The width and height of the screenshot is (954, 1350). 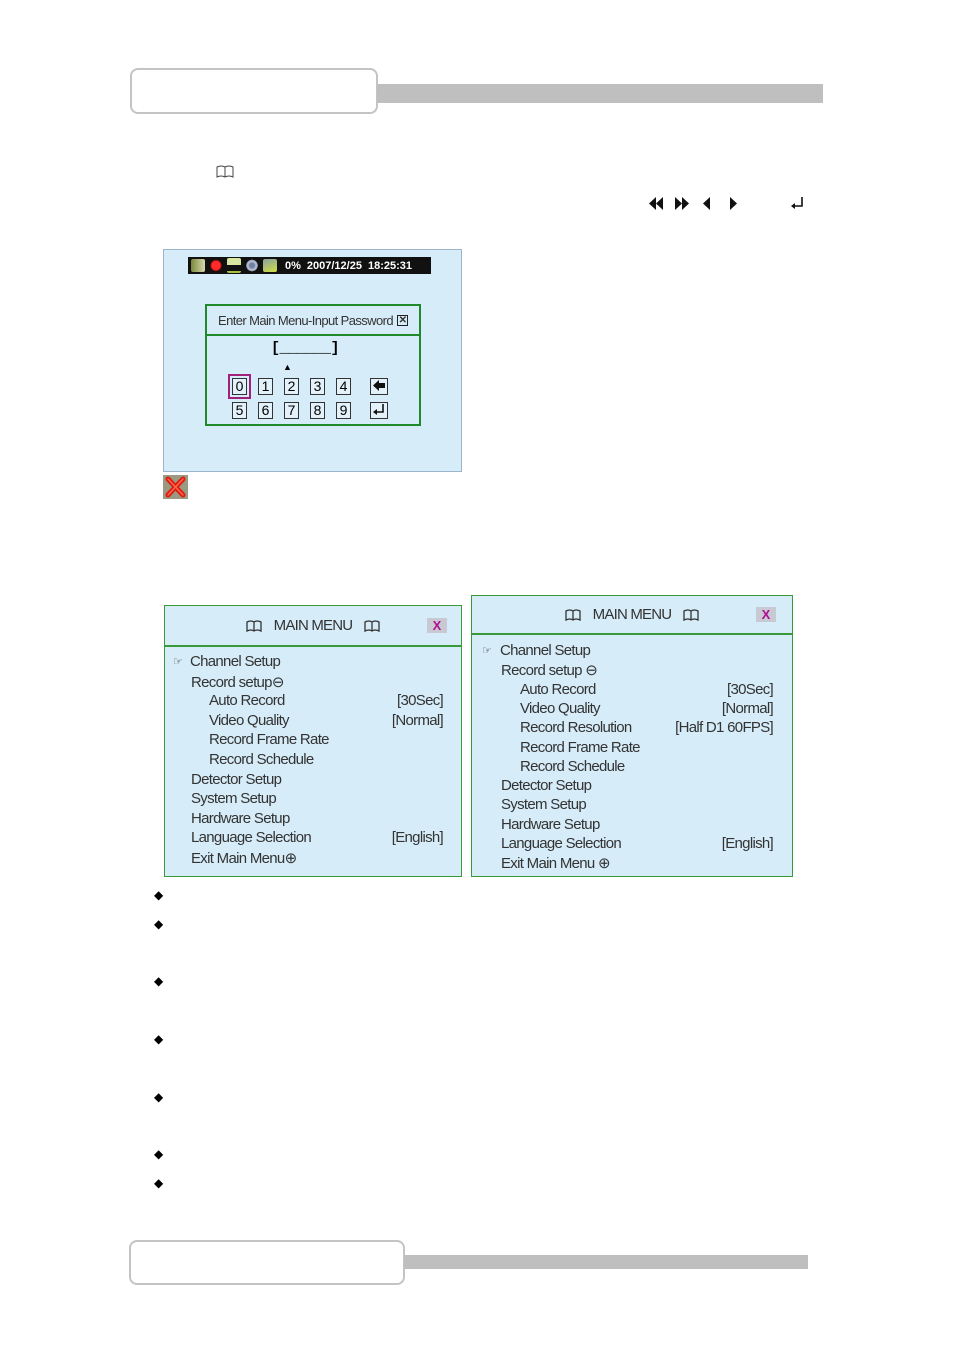 What do you see at coordinates (797, 203) in the screenshot?
I see `enter-icon` at bounding box center [797, 203].